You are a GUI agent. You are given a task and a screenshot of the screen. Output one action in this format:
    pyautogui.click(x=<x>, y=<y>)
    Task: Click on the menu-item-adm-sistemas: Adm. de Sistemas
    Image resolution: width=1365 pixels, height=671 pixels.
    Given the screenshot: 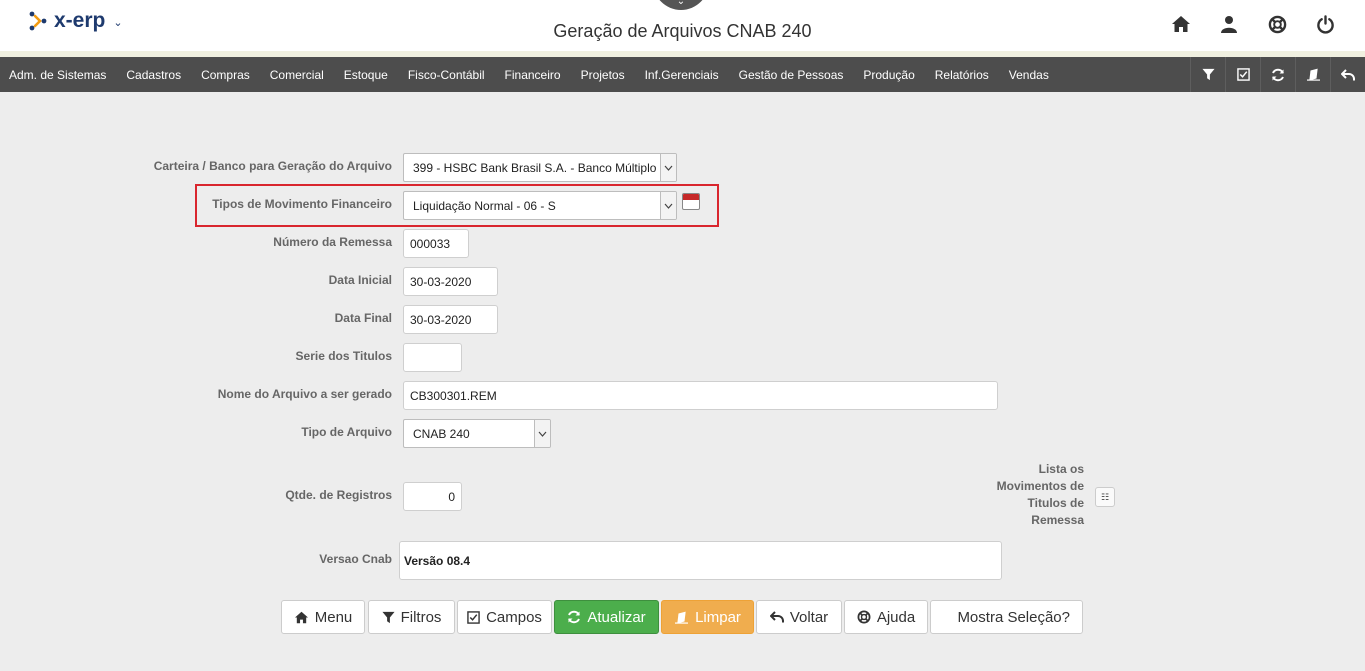 What is the action you would take?
    pyautogui.click(x=57, y=75)
    